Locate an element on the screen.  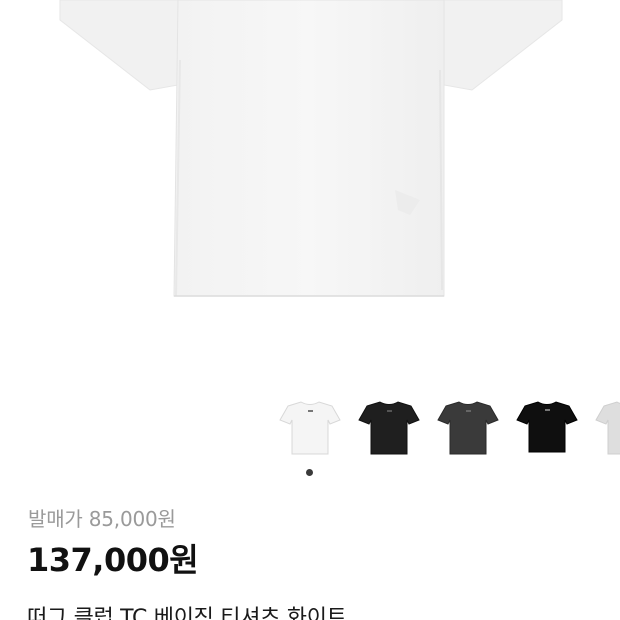
white-tshirt-thumbnail is located at coordinates (310, 428).